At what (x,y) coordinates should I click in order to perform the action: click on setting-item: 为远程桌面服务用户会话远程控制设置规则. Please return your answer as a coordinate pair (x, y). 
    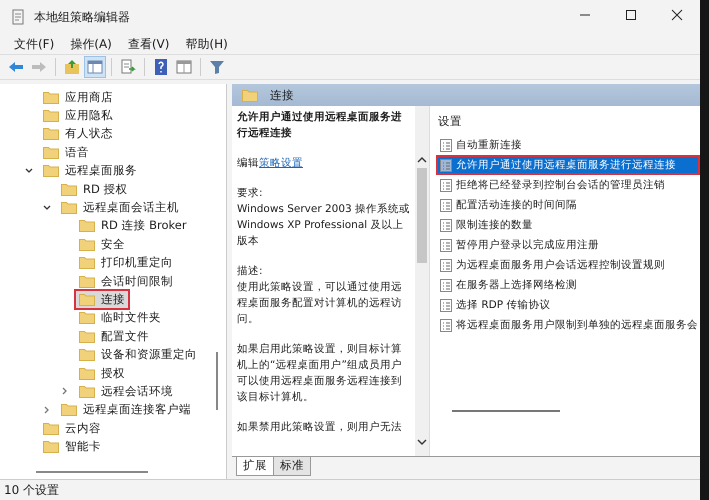
    Looking at the image, I should click on (568, 265).